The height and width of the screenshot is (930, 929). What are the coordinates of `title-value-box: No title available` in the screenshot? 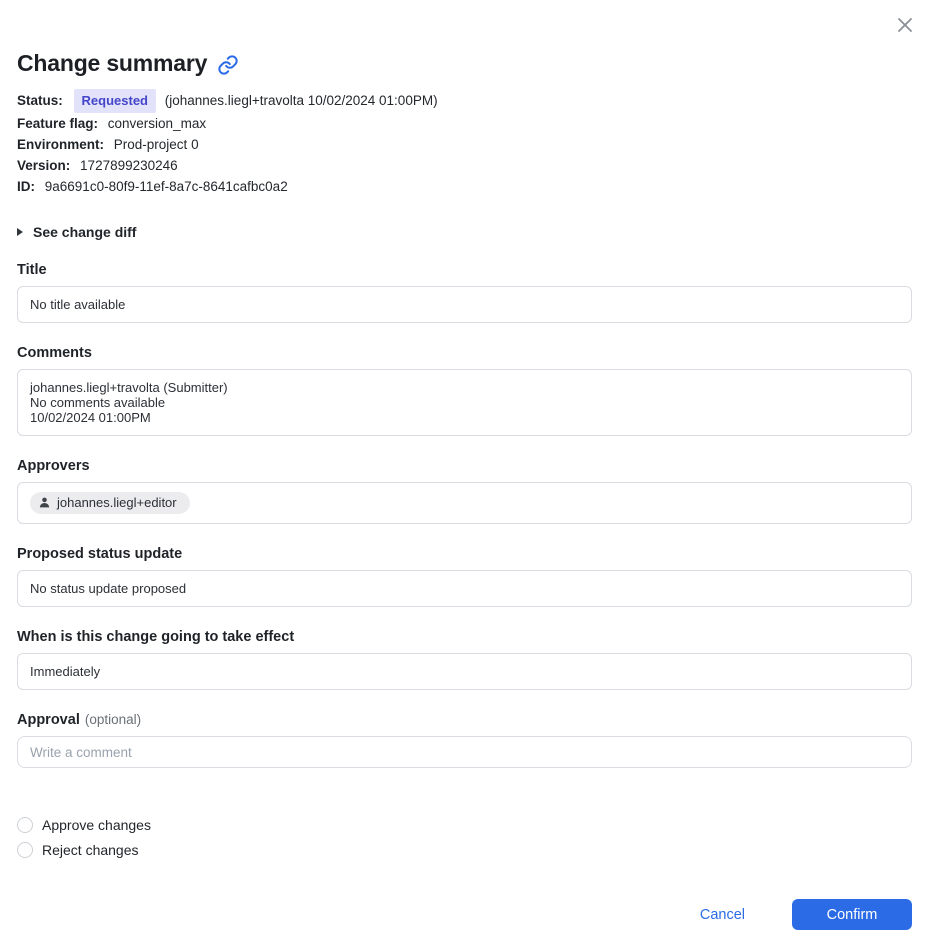 It's located at (464, 304).